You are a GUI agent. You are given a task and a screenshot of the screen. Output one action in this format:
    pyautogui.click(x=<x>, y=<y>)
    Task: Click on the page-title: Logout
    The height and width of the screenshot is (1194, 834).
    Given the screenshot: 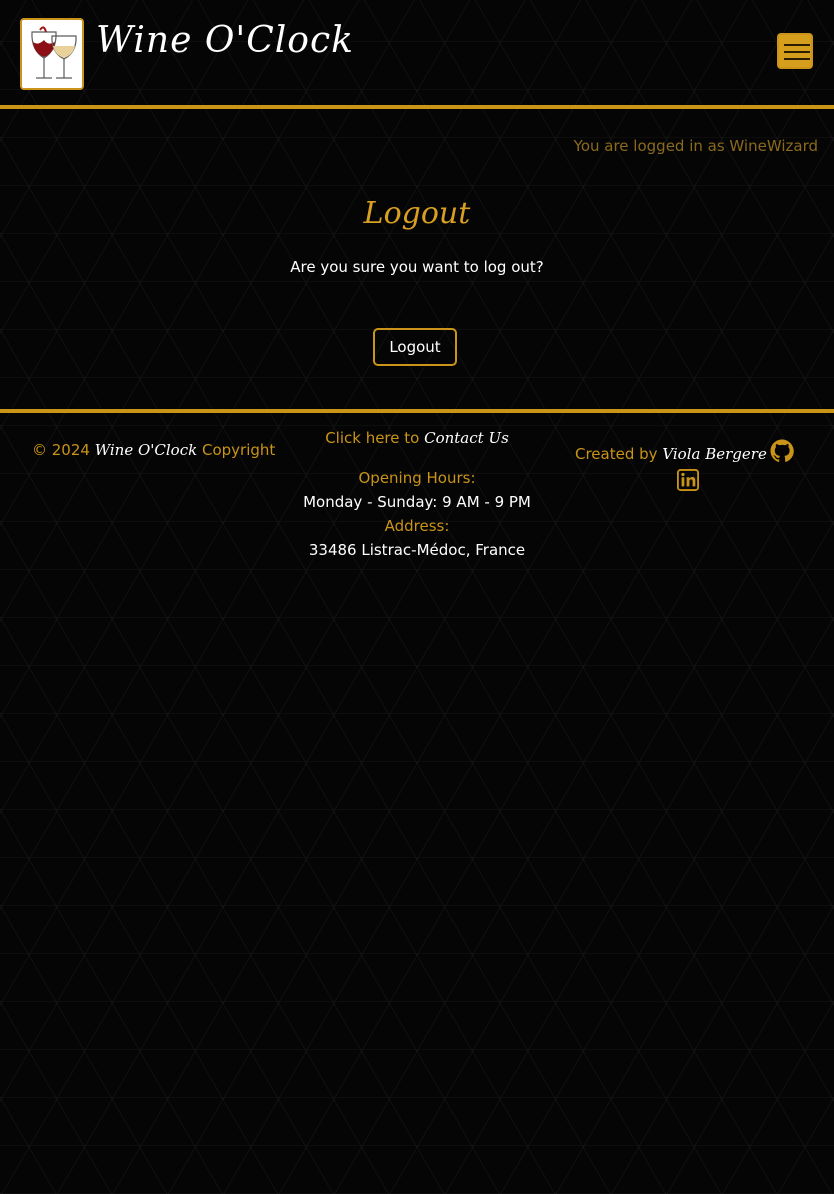 What is the action you would take?
    pyautogui.click(x=417, y=213)
    